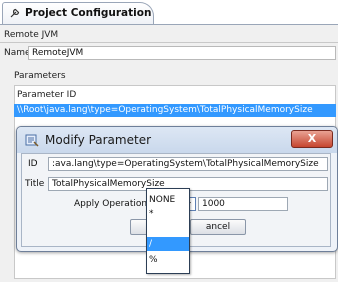 The width and height of the screenshot is (338, 282). I want to click on name-label: Name, so click(17, 53).